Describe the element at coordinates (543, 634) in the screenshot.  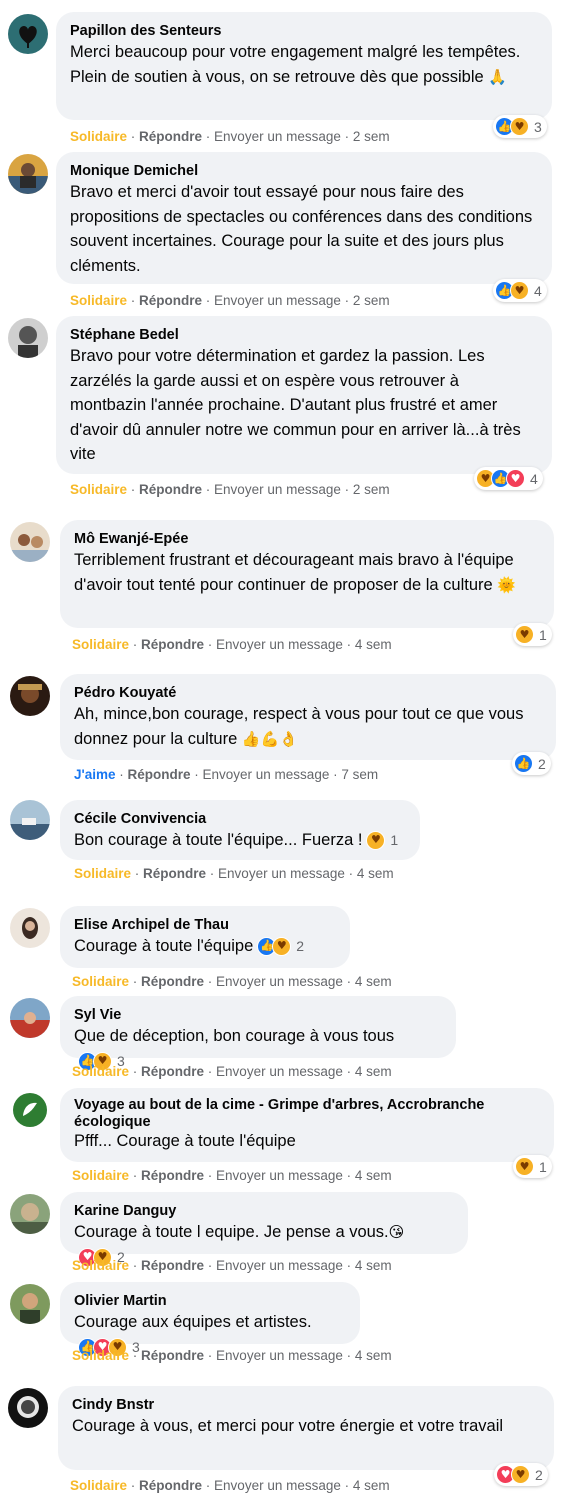
I see `reaction-count: 1` at that location.